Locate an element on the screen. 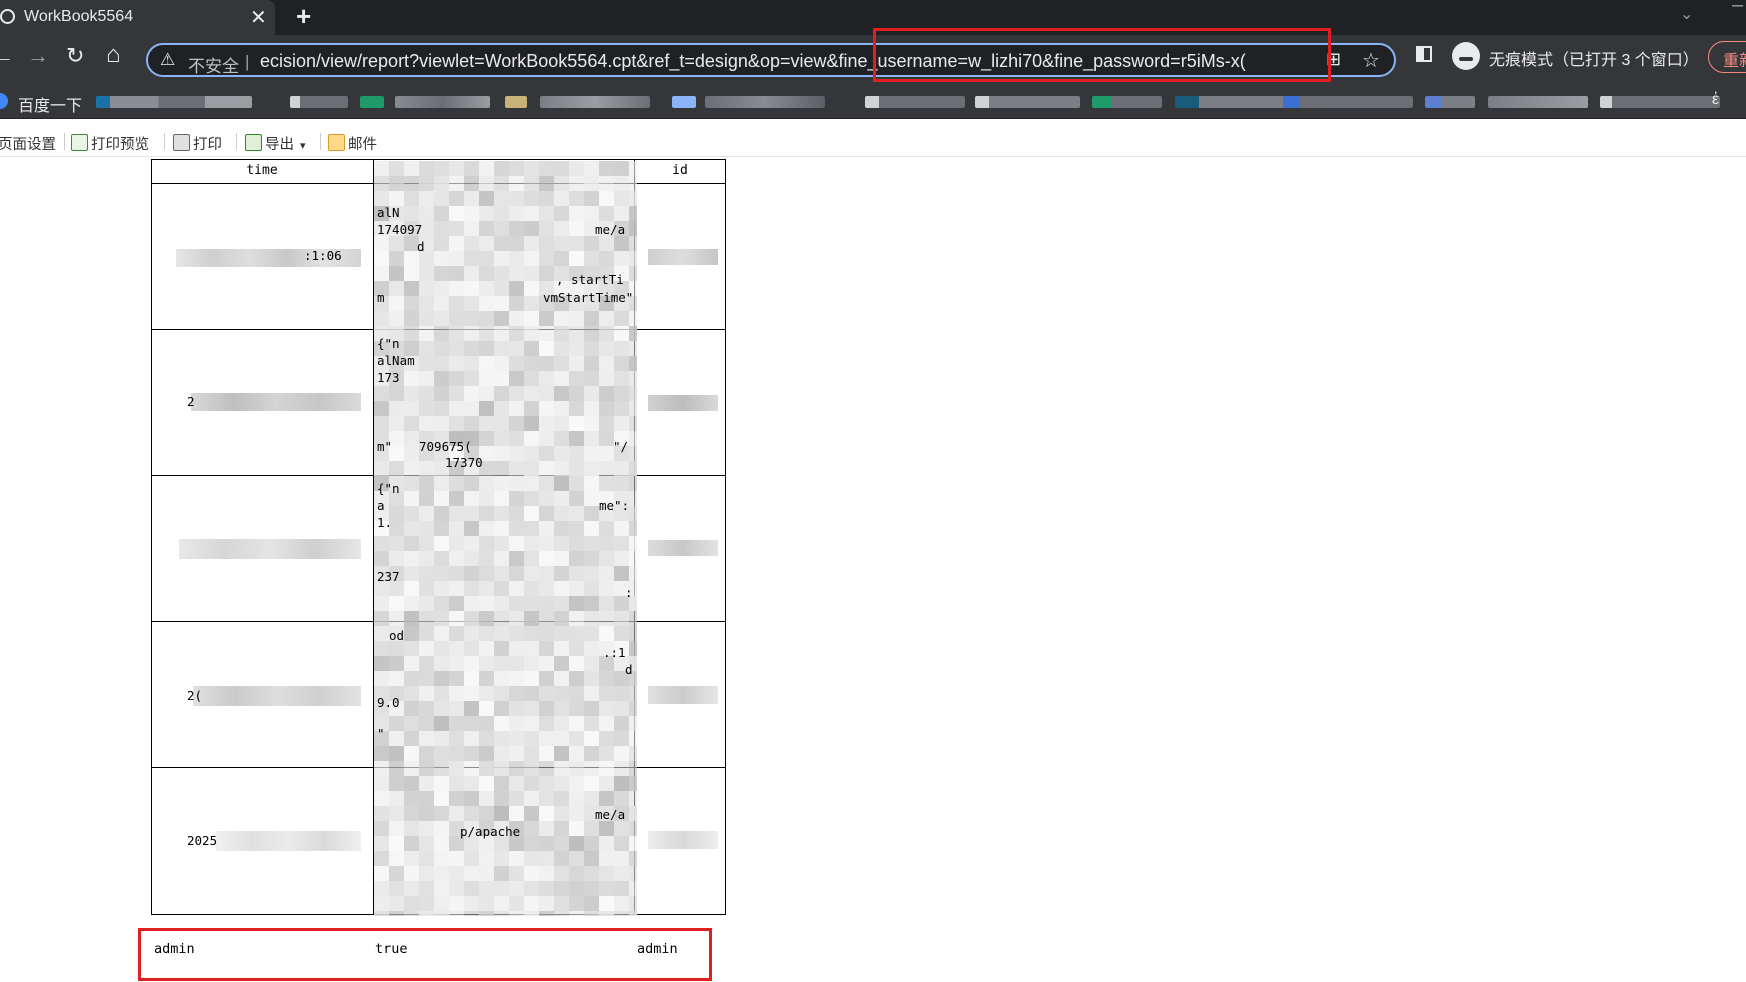 The image size is (1746, 982). home-icon: ⌂ is located at coordinates (113, 55).